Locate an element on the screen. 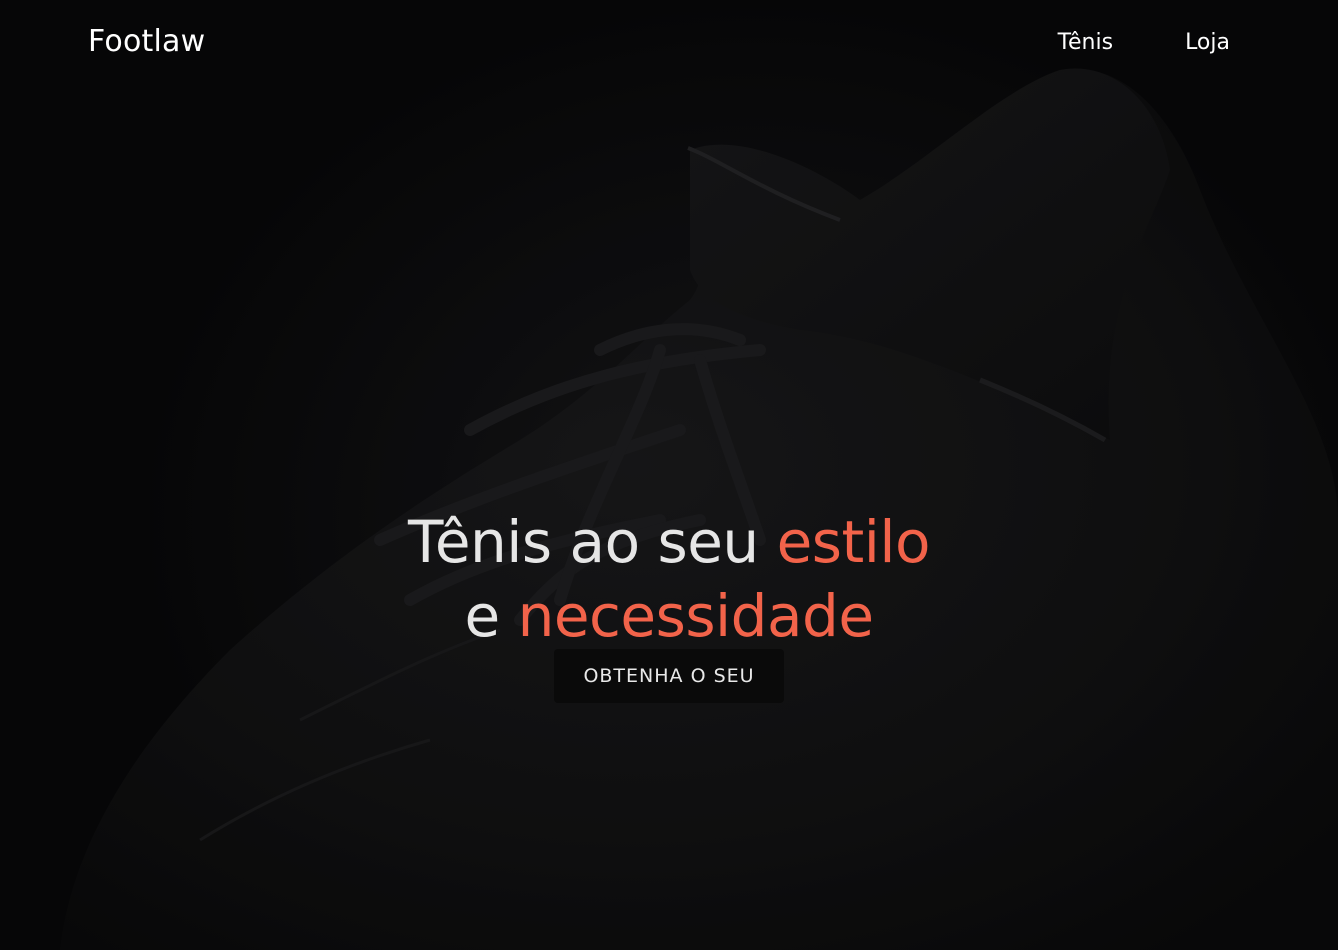 The image size is (1338, 950). nav-link-tenis: Tênis is located at coordinates (1085, 42).